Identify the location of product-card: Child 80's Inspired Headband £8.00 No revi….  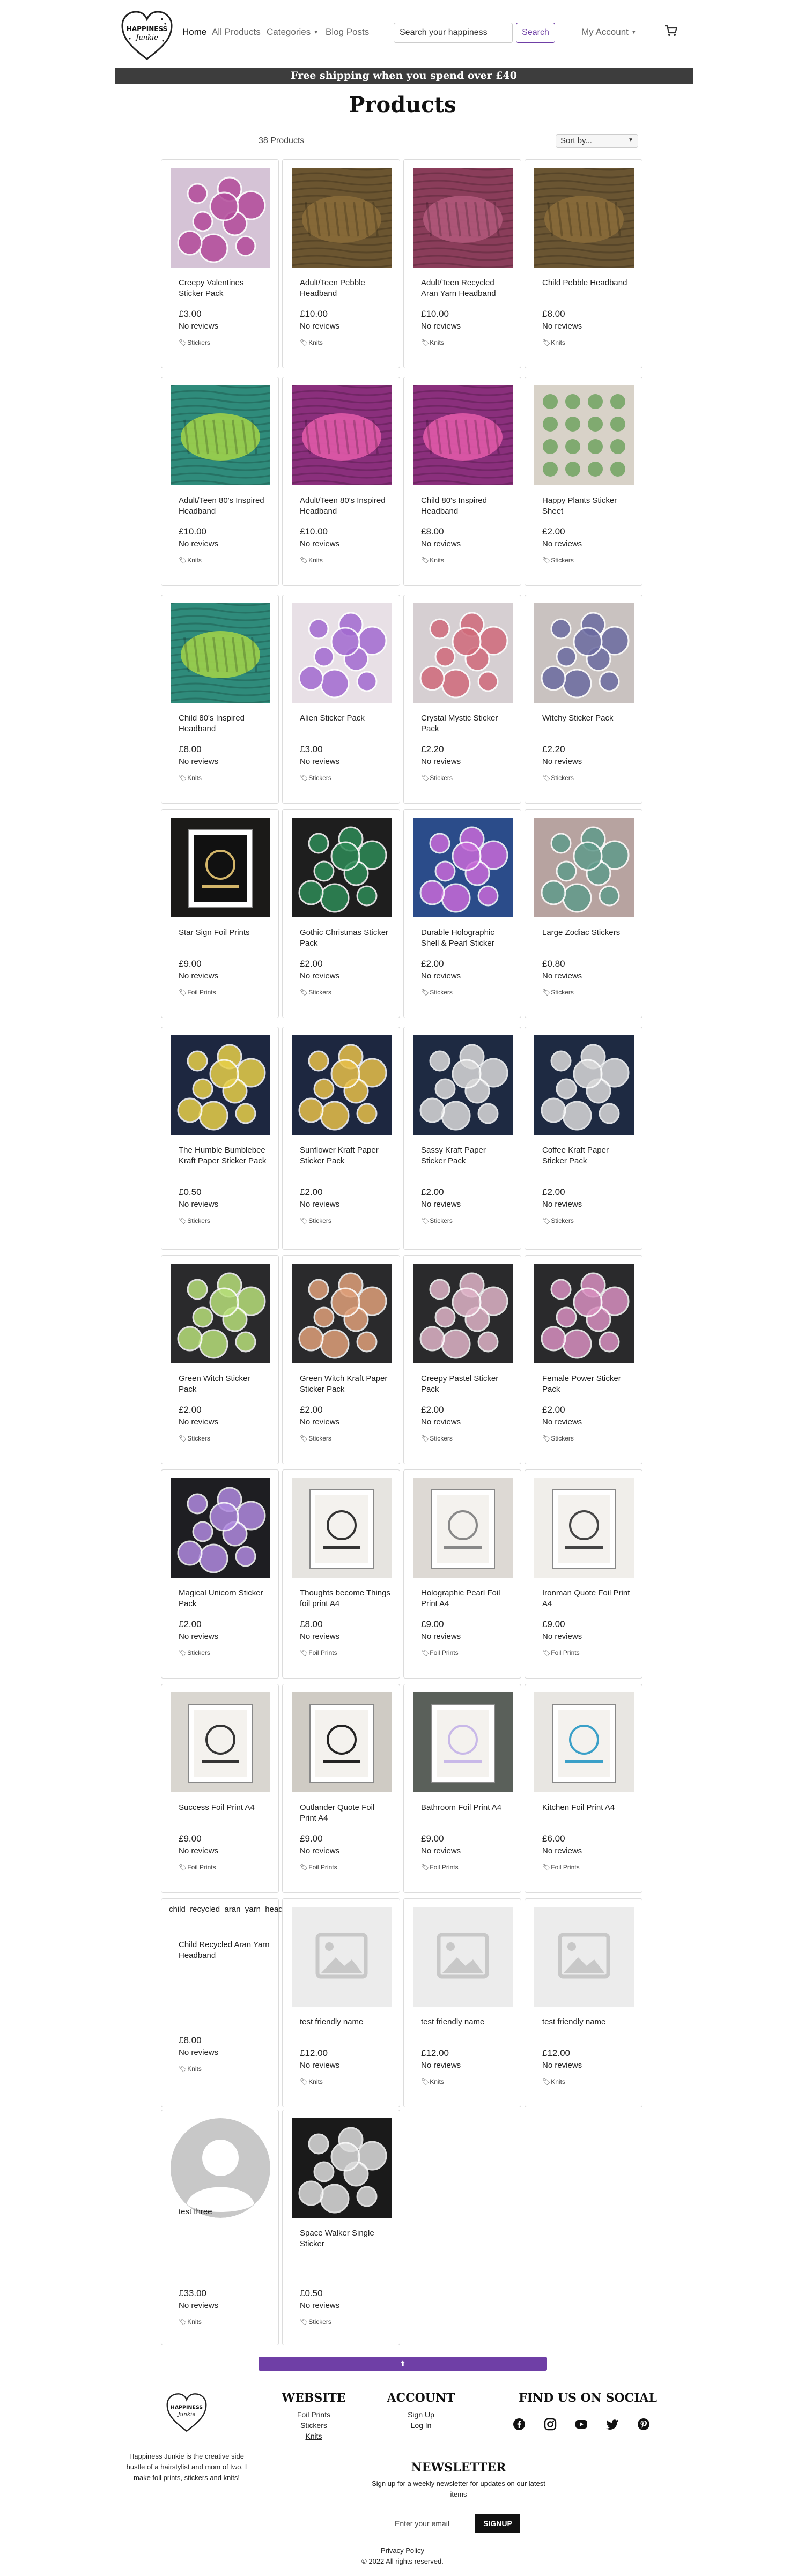
(462, 482).